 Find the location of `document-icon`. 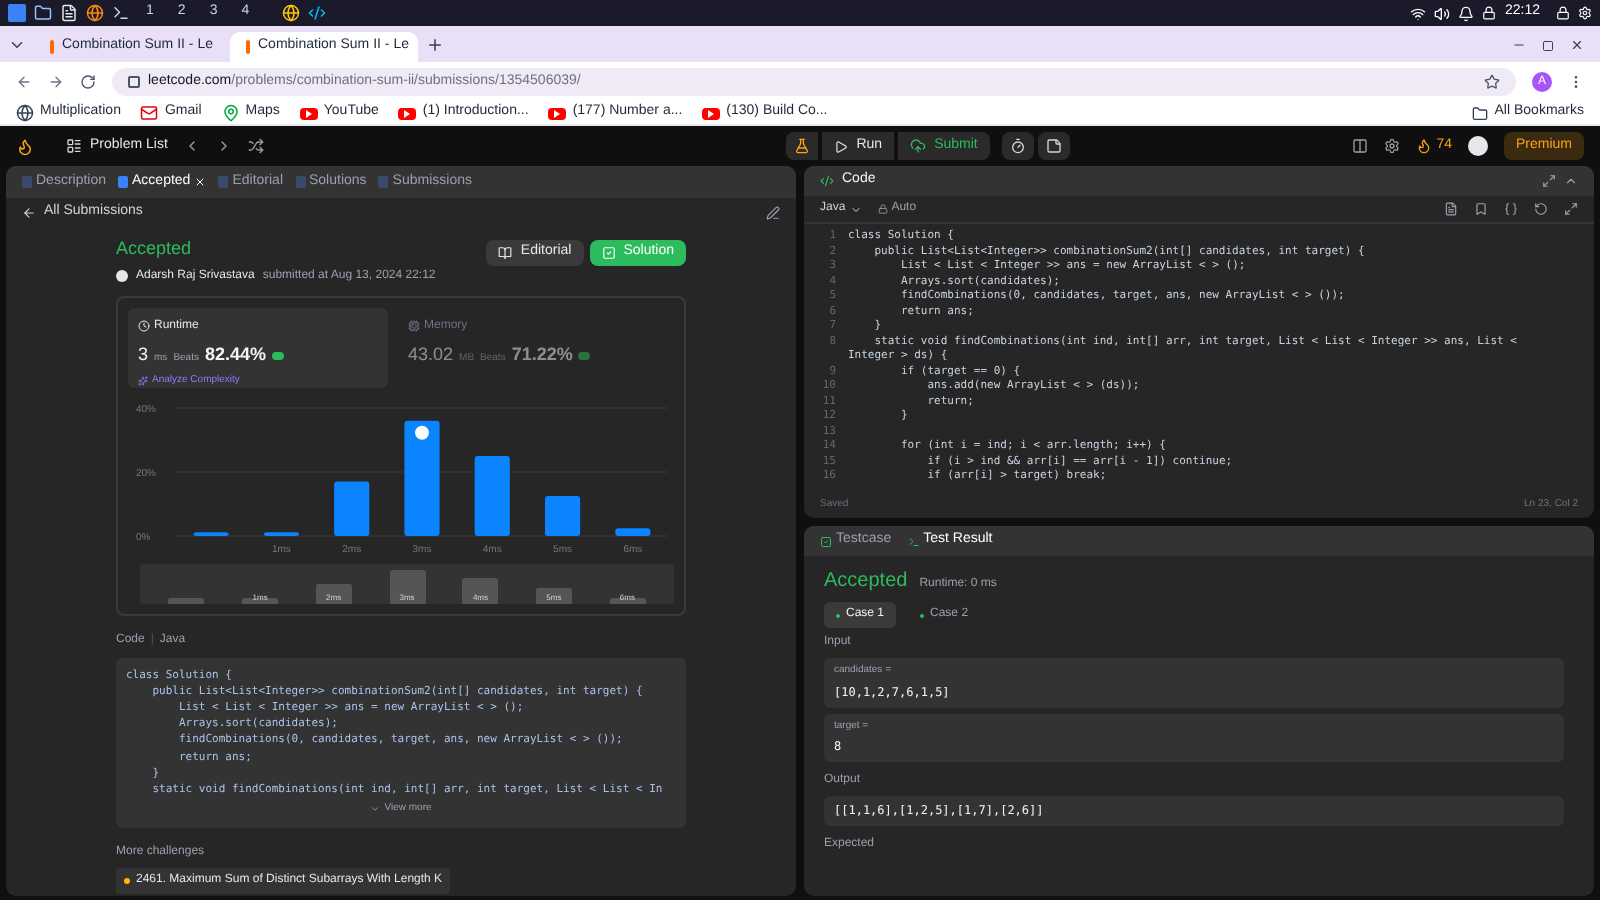

document-icon is located at coordinates (69, 13).